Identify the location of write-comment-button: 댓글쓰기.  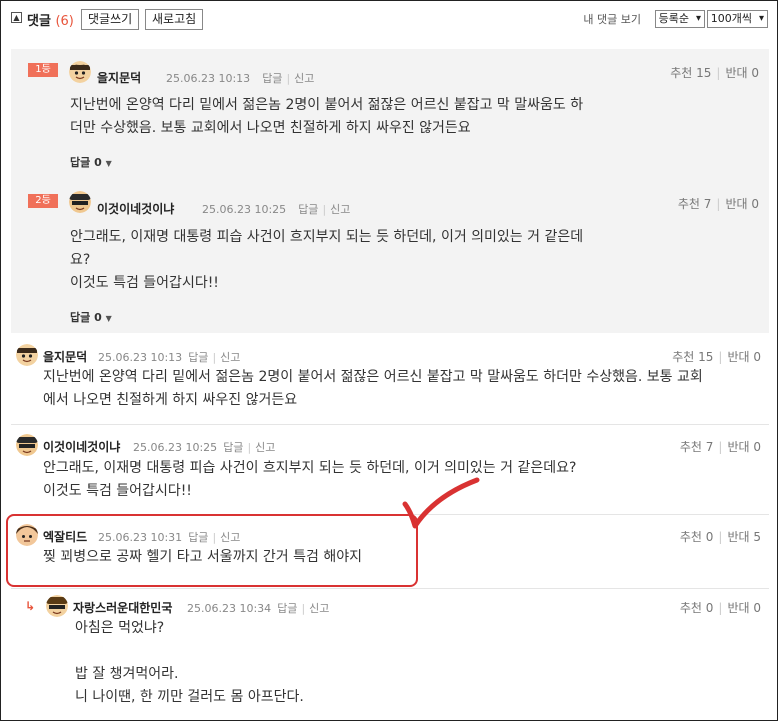
(110, 19).